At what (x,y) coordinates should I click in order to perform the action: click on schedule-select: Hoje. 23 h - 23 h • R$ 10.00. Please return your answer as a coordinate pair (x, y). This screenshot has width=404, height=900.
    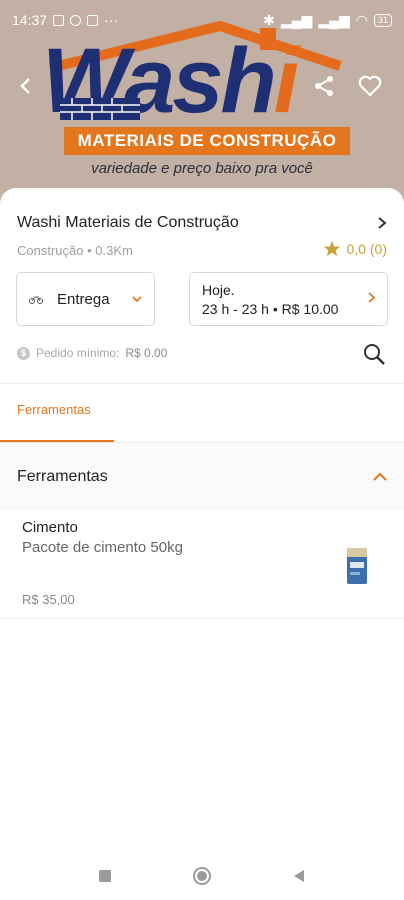
    Looking at the image, I should click on (288, 299).